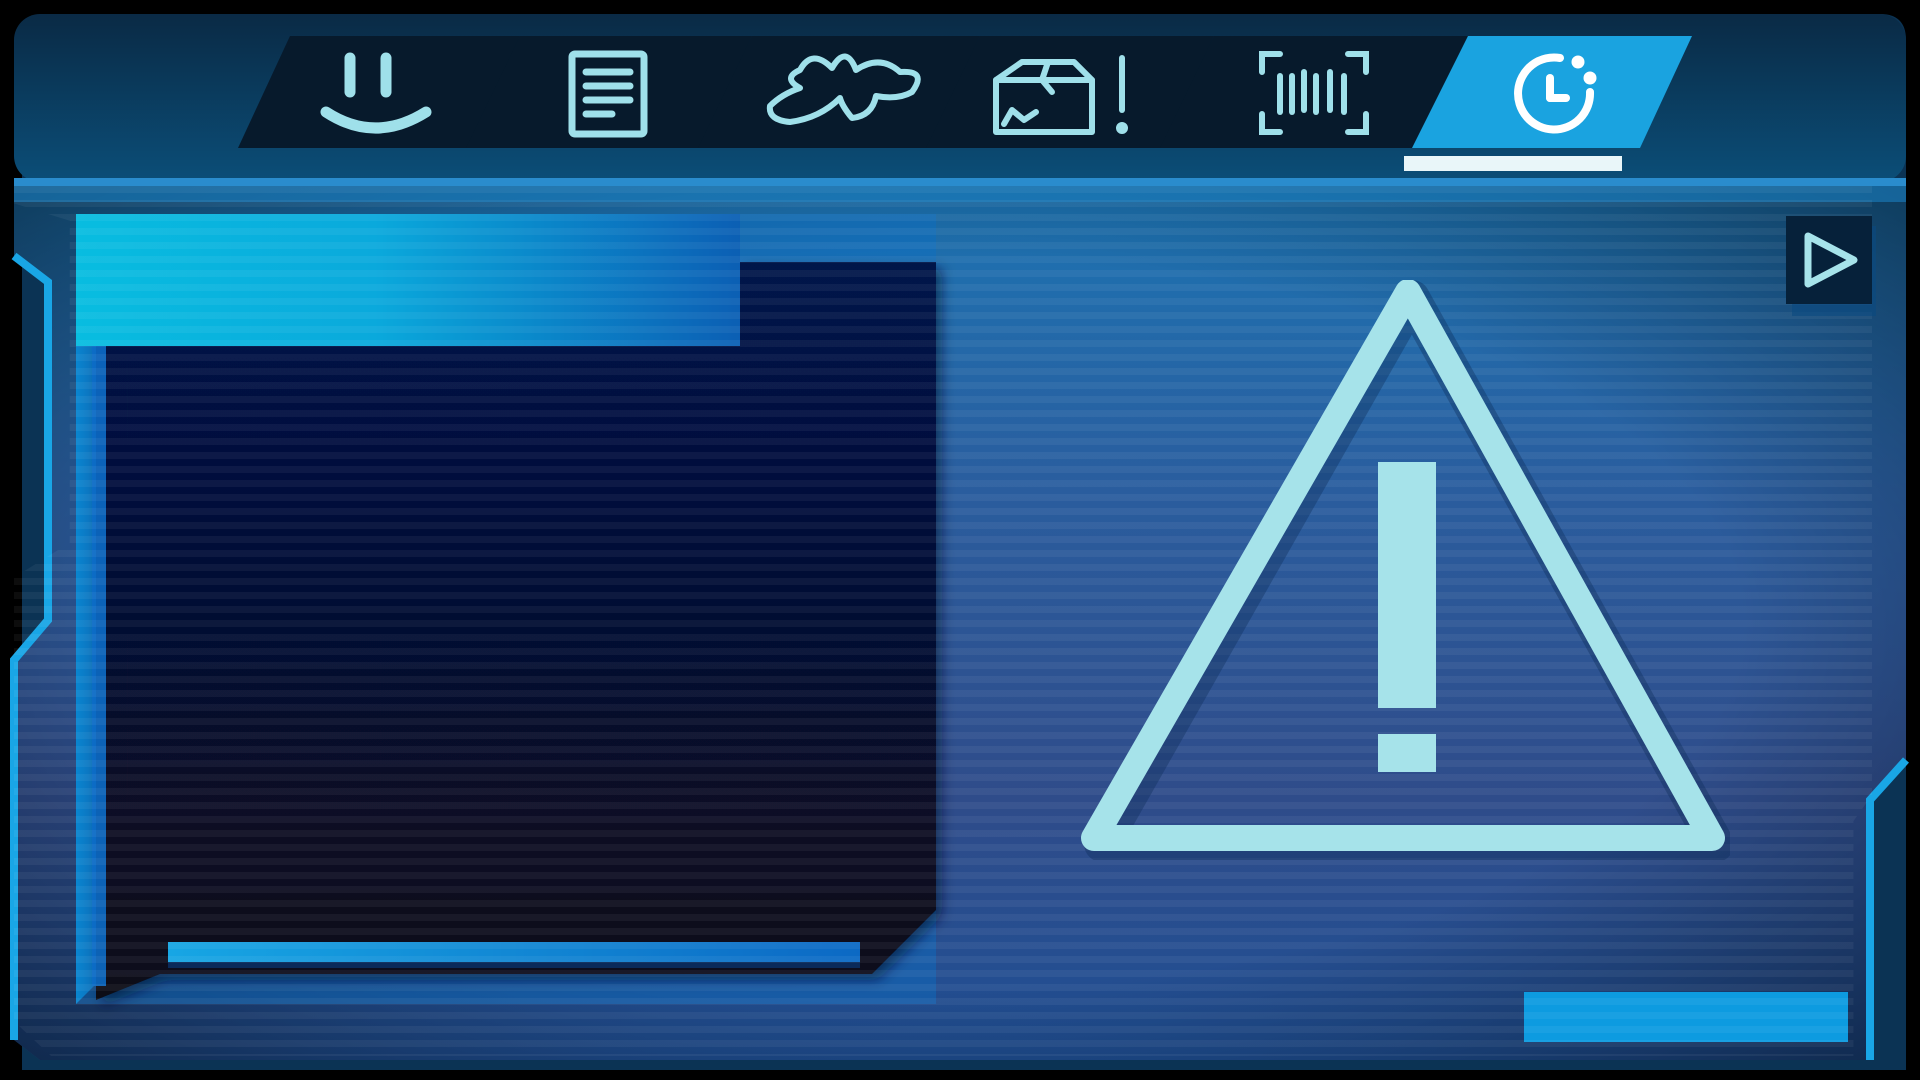 Image resolution: width=1920 pixels, height=1080 pixels. Describe the element at coordinates (965, 103) in the screenshot. I see `tab-bar` at that location.